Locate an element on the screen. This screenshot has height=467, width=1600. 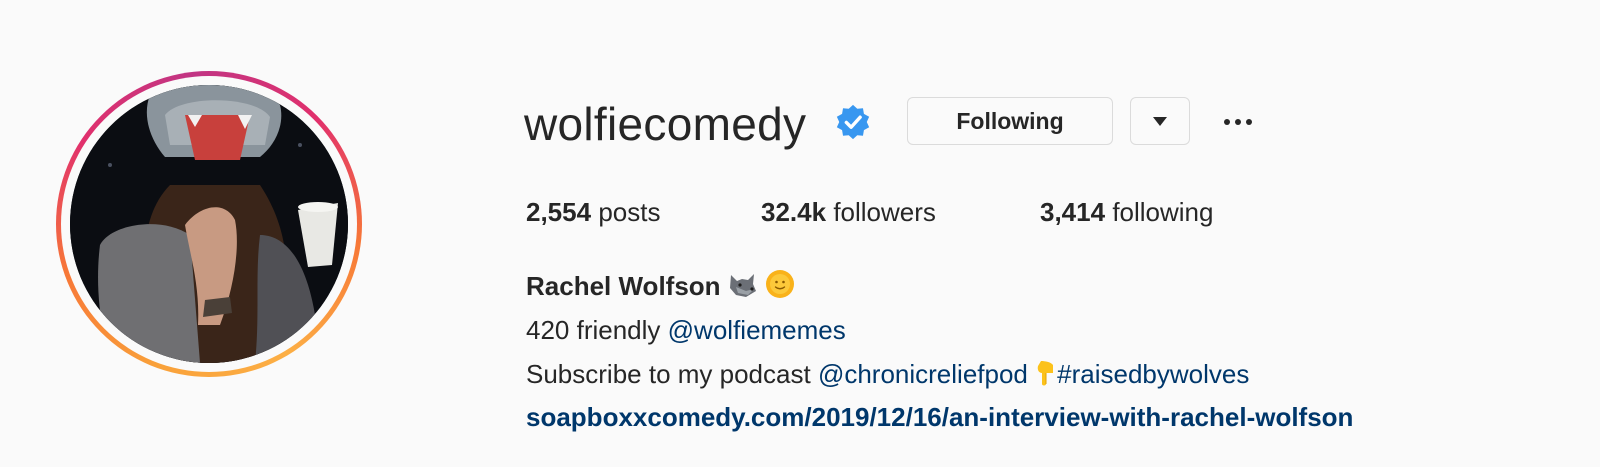
wolf-emoji-icon is located at coordinates (742, 285).